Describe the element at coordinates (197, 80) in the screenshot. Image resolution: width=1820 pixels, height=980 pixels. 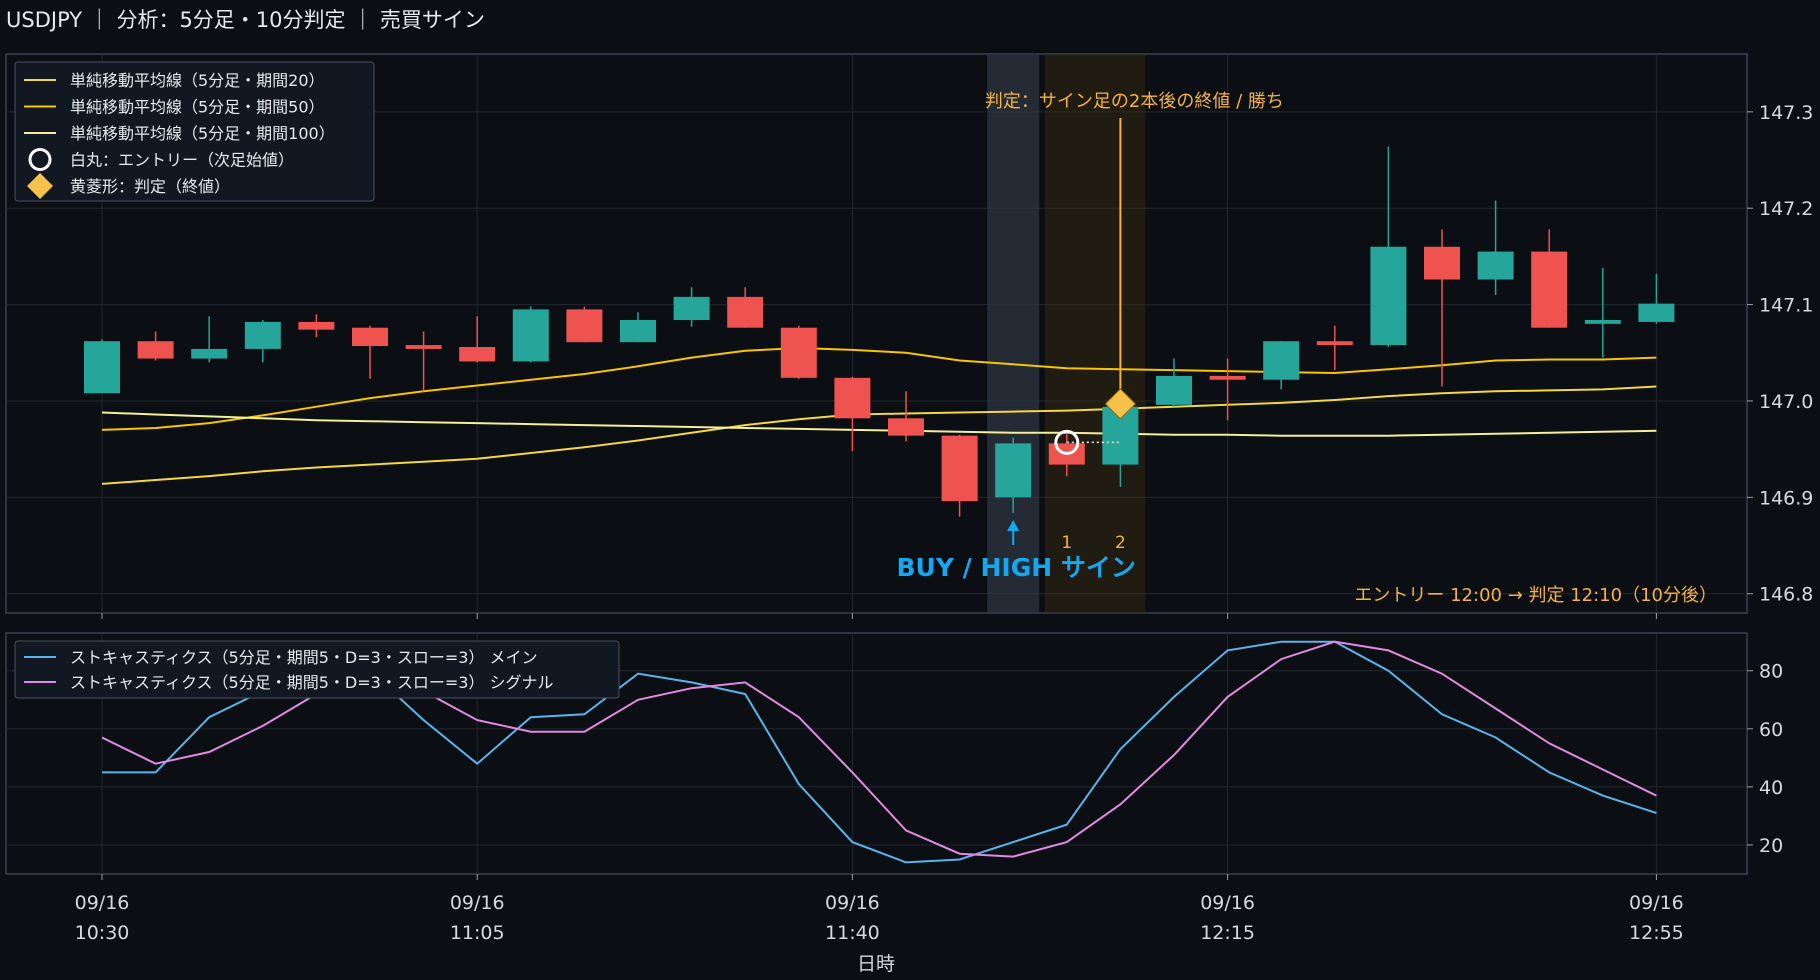
I see `legend-label: 単純移動平均線（5分足・期間20）` at that location.